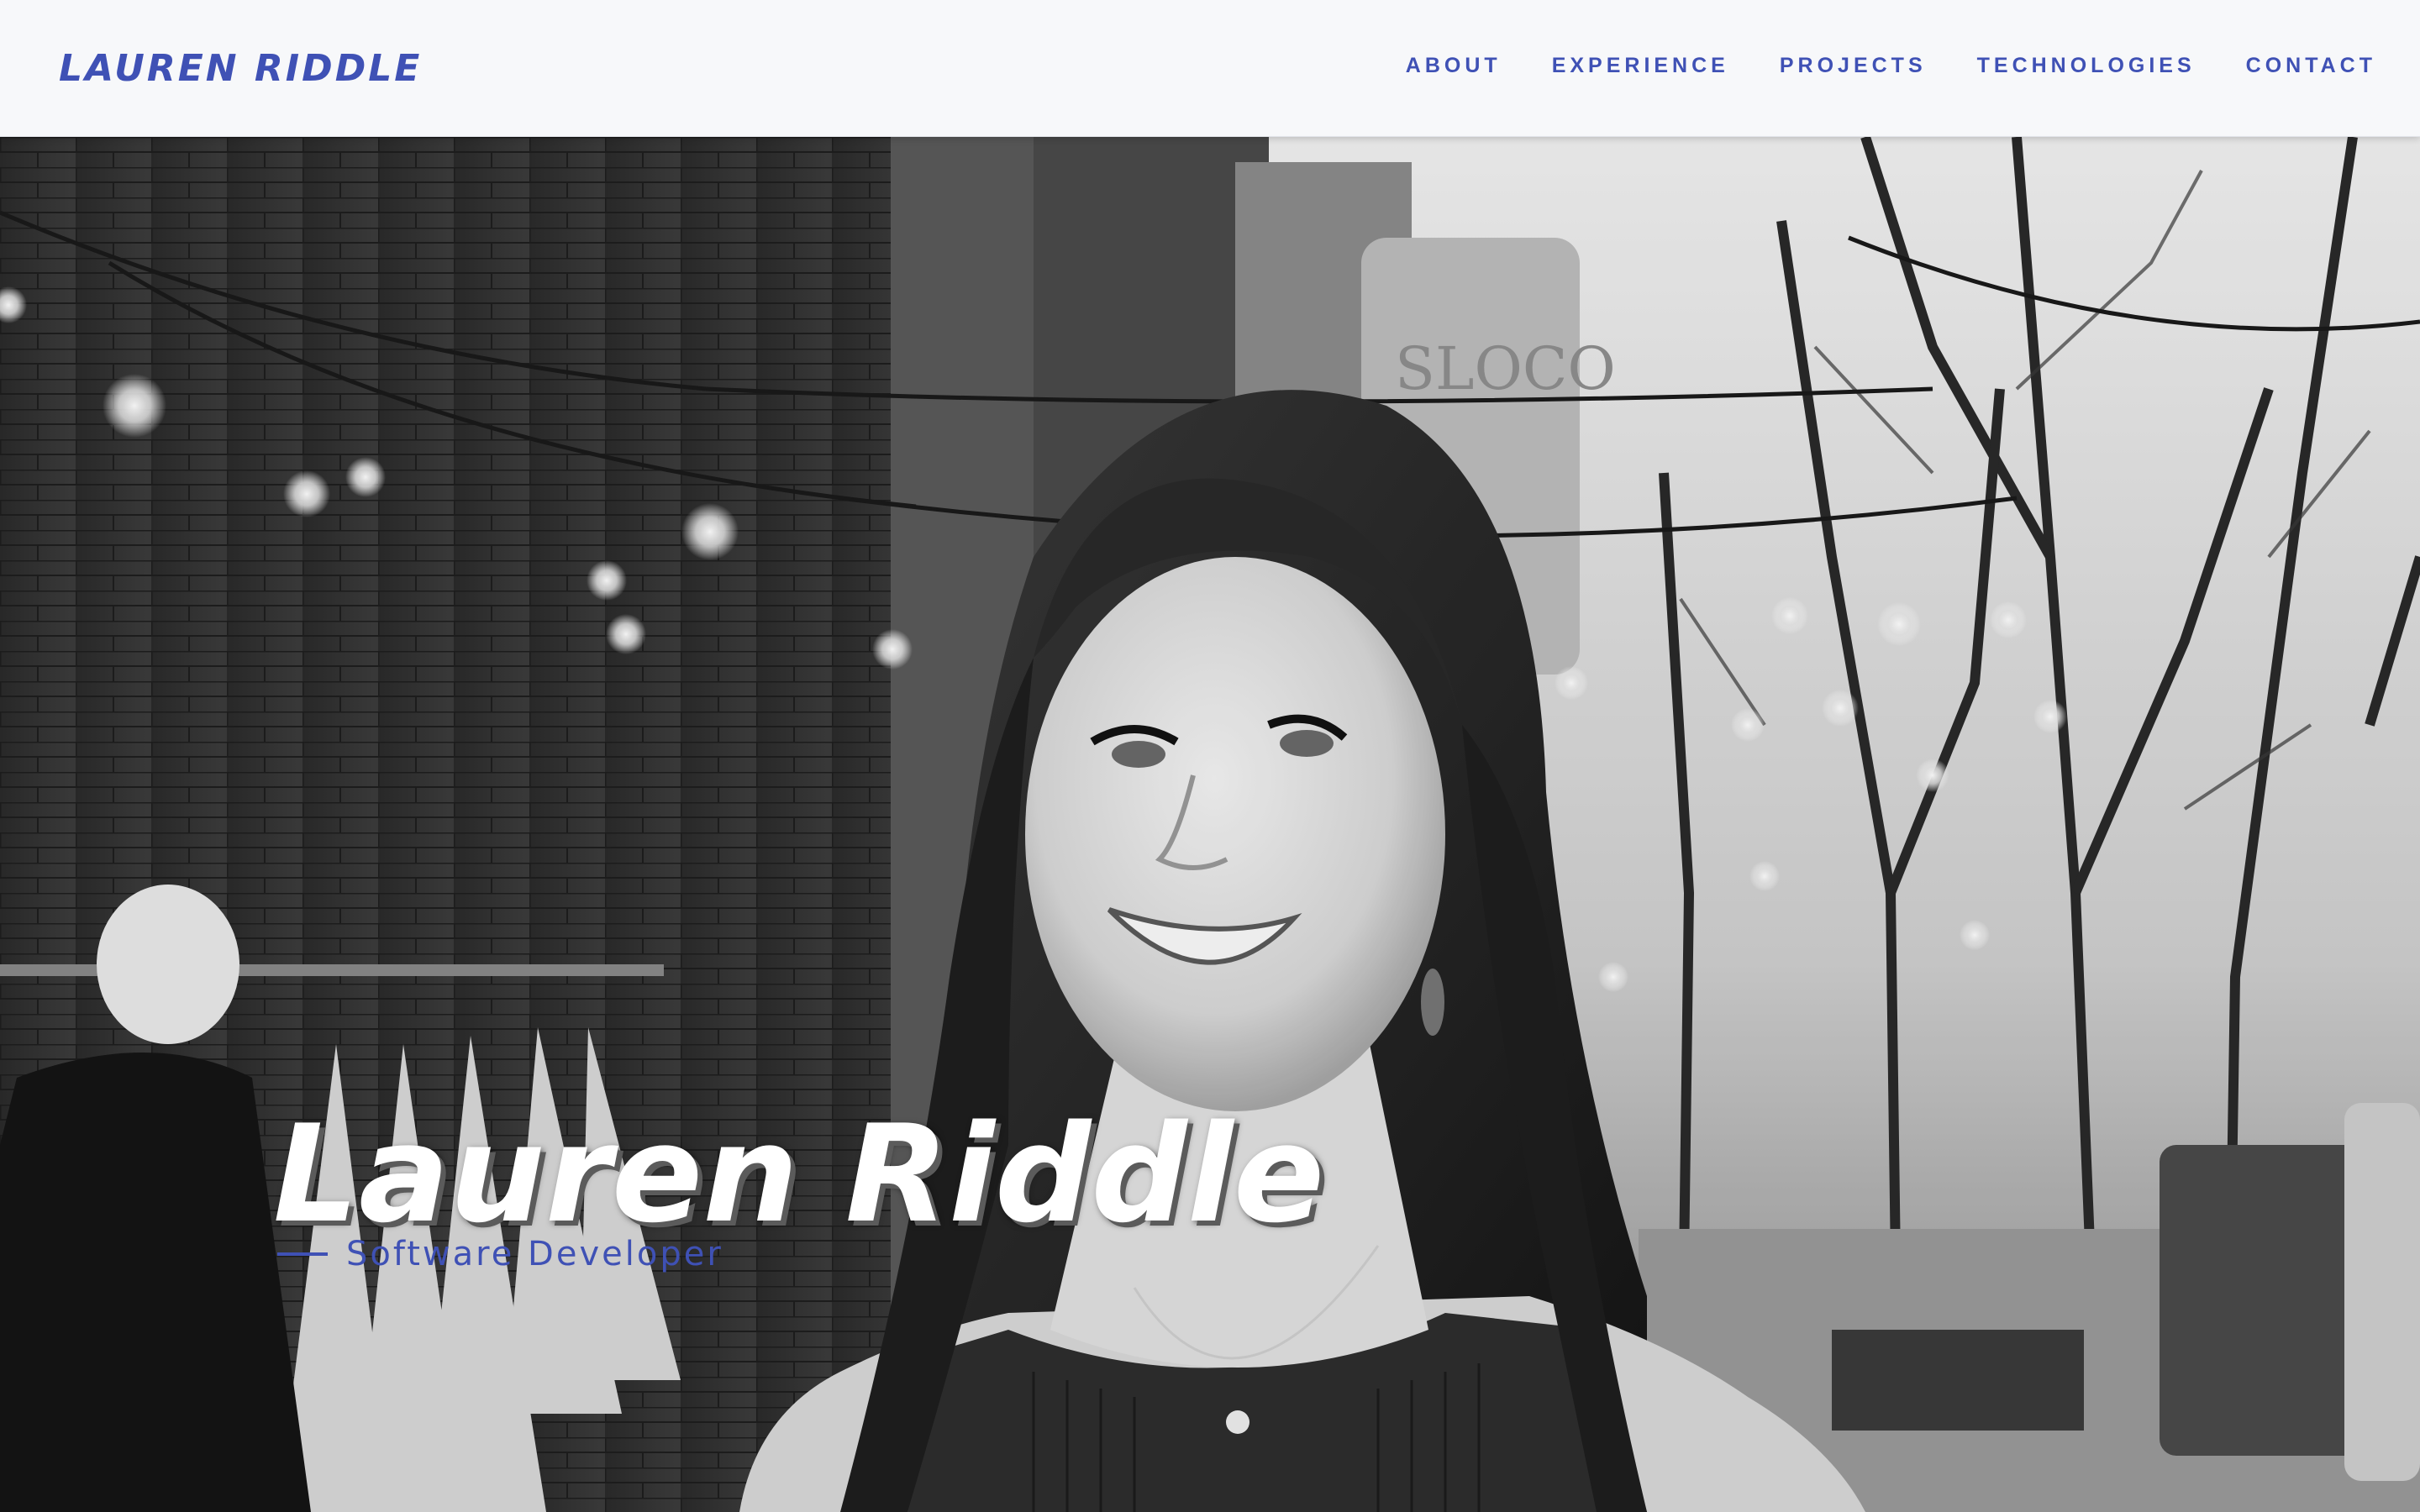 The height and width of the screenshot is (1512, 2420). Describe the element at coordinates (240, 68) in the screenshot. I see `brand-logo: Lauren Riddle` at that location.